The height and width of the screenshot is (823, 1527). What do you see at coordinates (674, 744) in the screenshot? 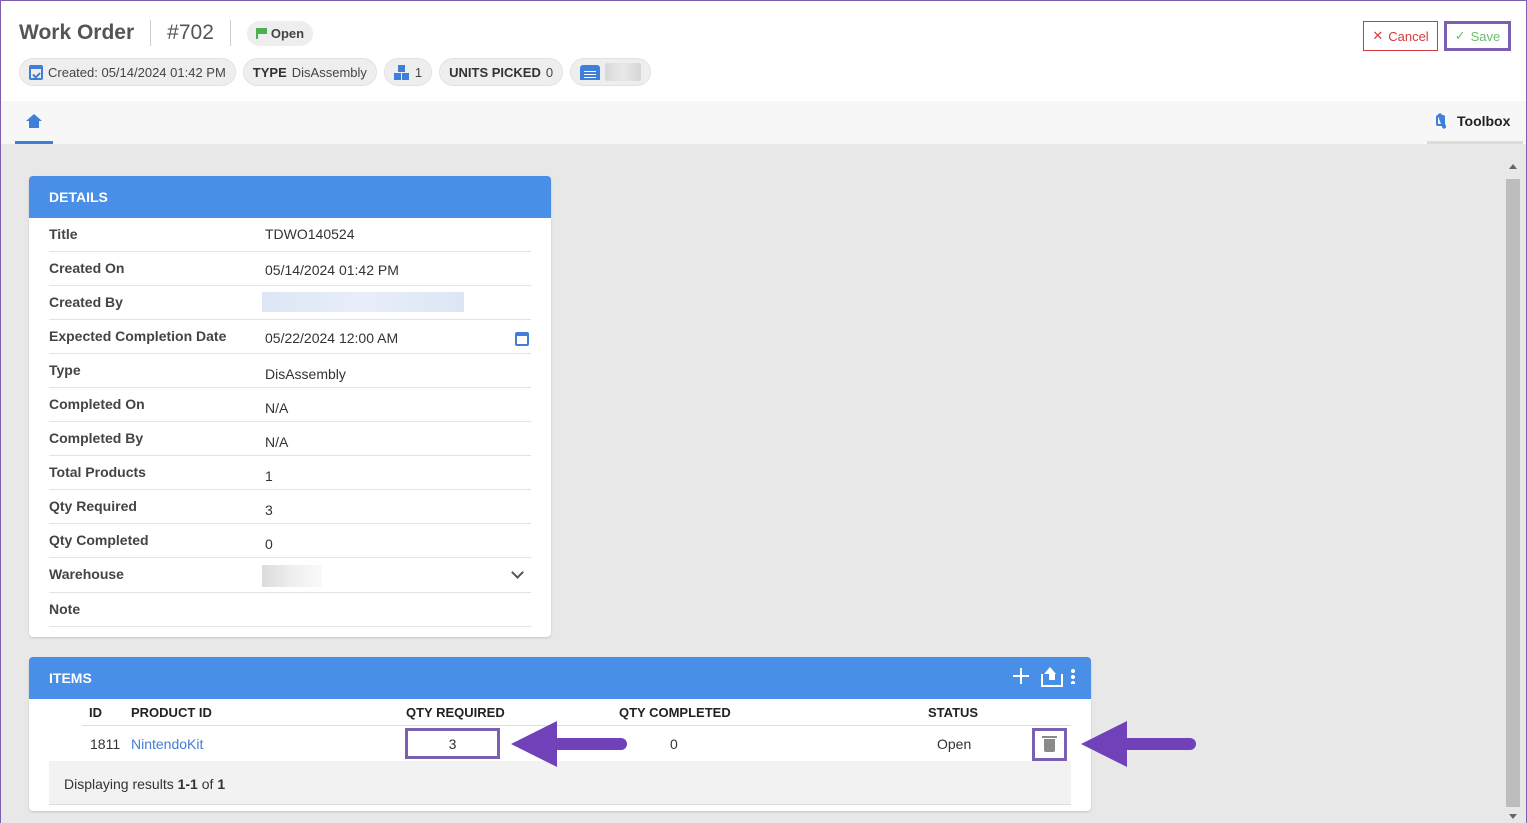
I see `cell-qty-completed: 0` at bounding box center [674, 744].